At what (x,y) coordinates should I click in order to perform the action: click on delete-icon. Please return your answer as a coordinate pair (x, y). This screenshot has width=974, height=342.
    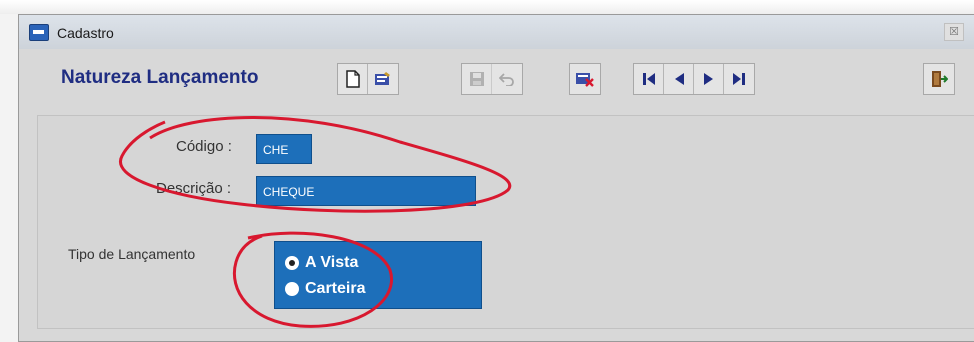
    Looking at the image, I should click on (585, 80).